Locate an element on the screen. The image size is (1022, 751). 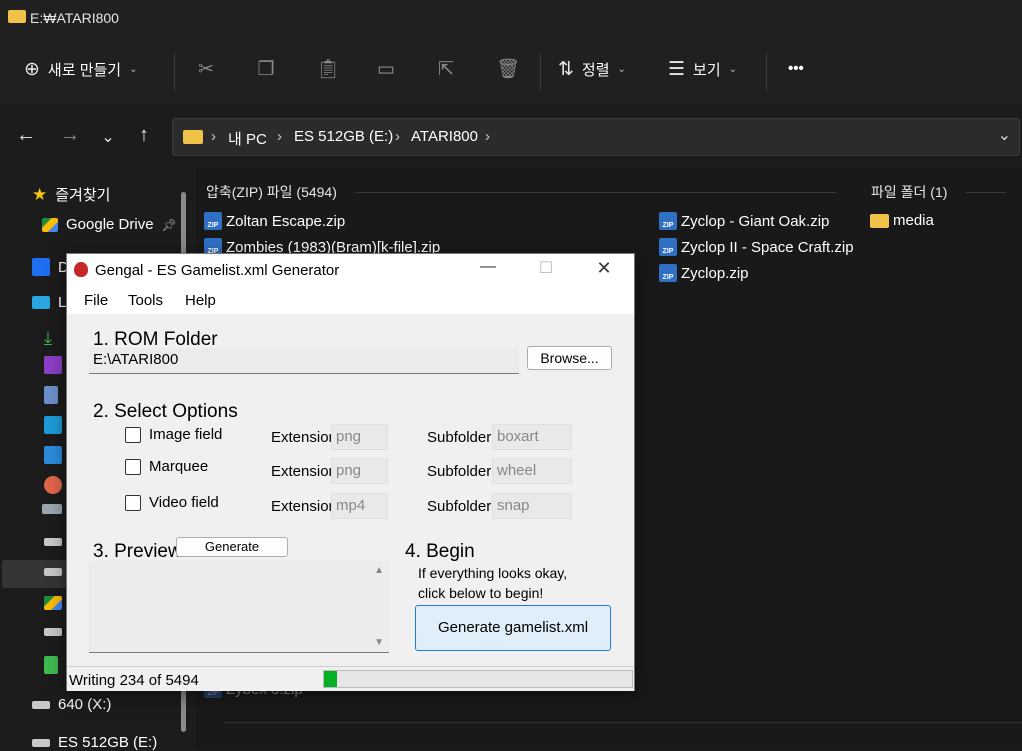
sidebar-item-usb is located at coordinates (51, 665).